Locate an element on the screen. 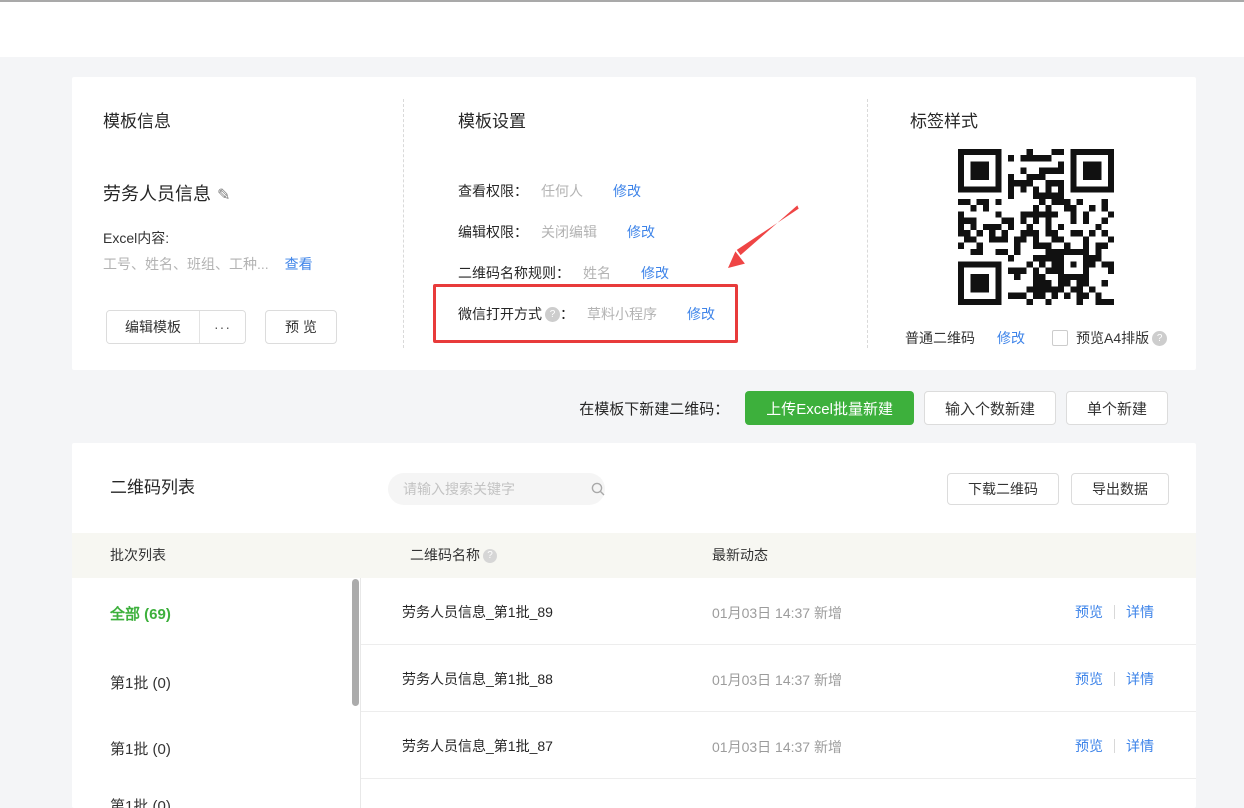 This screenshot has width=1244, height=808. column-batch-list: 批次列表 is located at coordinates (138, 555).